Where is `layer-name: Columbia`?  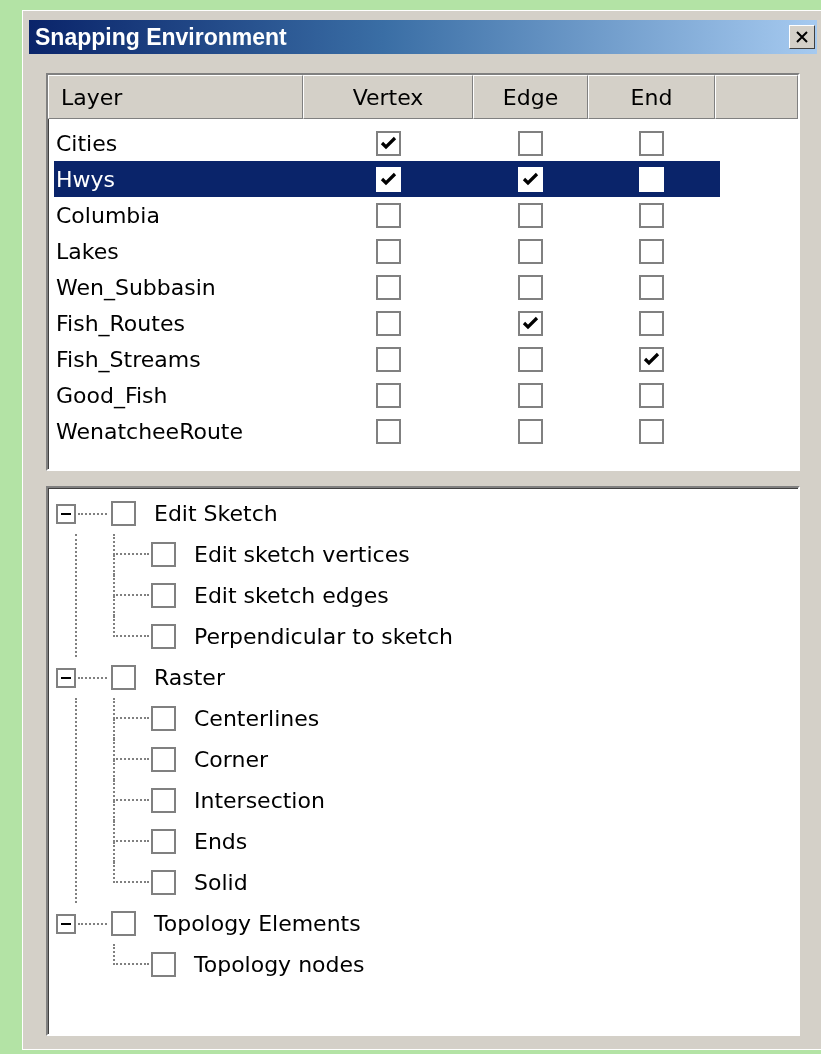
layer-name: Columbia is located at coordinates (108, 215).